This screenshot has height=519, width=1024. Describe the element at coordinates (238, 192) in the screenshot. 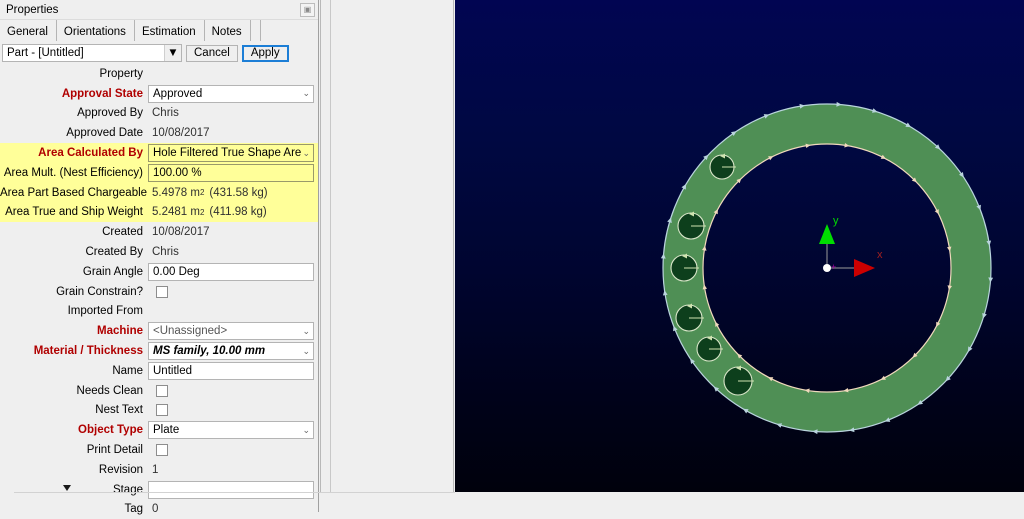

I see `static-value-secondary: (431.58 kg)` at that location.